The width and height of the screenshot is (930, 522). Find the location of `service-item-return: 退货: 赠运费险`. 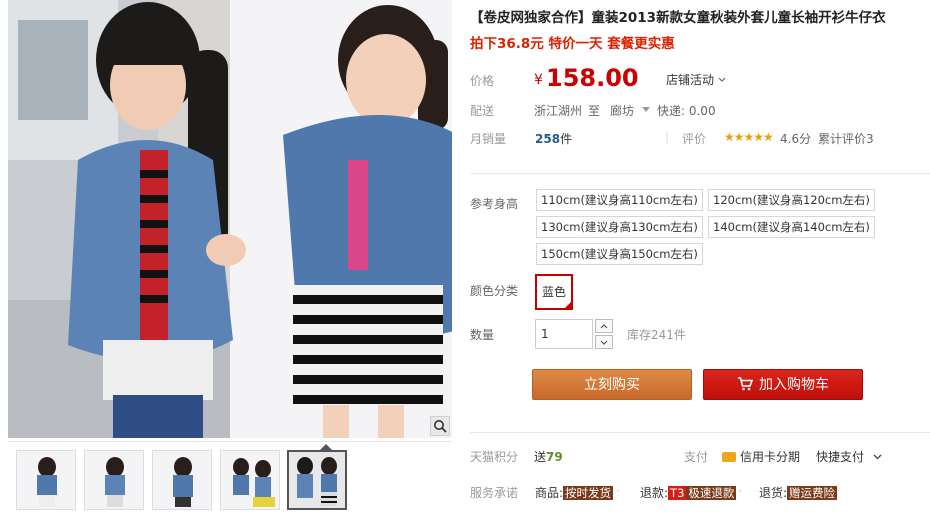

service-item-return: 退货: 赠运费险 is located at coordinates (798, 492).